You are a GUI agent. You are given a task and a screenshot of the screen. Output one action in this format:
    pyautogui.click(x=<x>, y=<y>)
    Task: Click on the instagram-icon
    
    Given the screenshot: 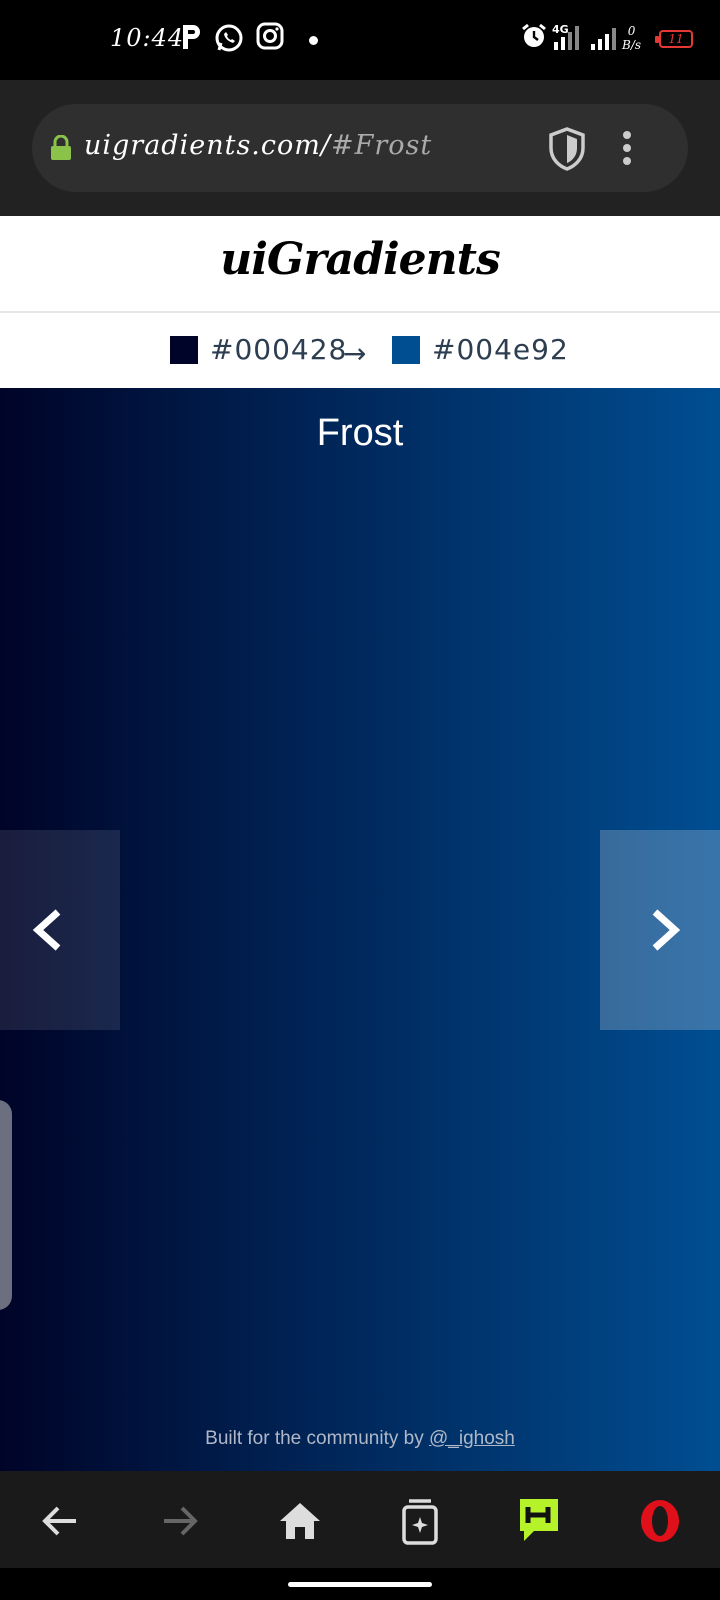 What is the action you would take?
    pyautogui.click(x=270, y=38)
    